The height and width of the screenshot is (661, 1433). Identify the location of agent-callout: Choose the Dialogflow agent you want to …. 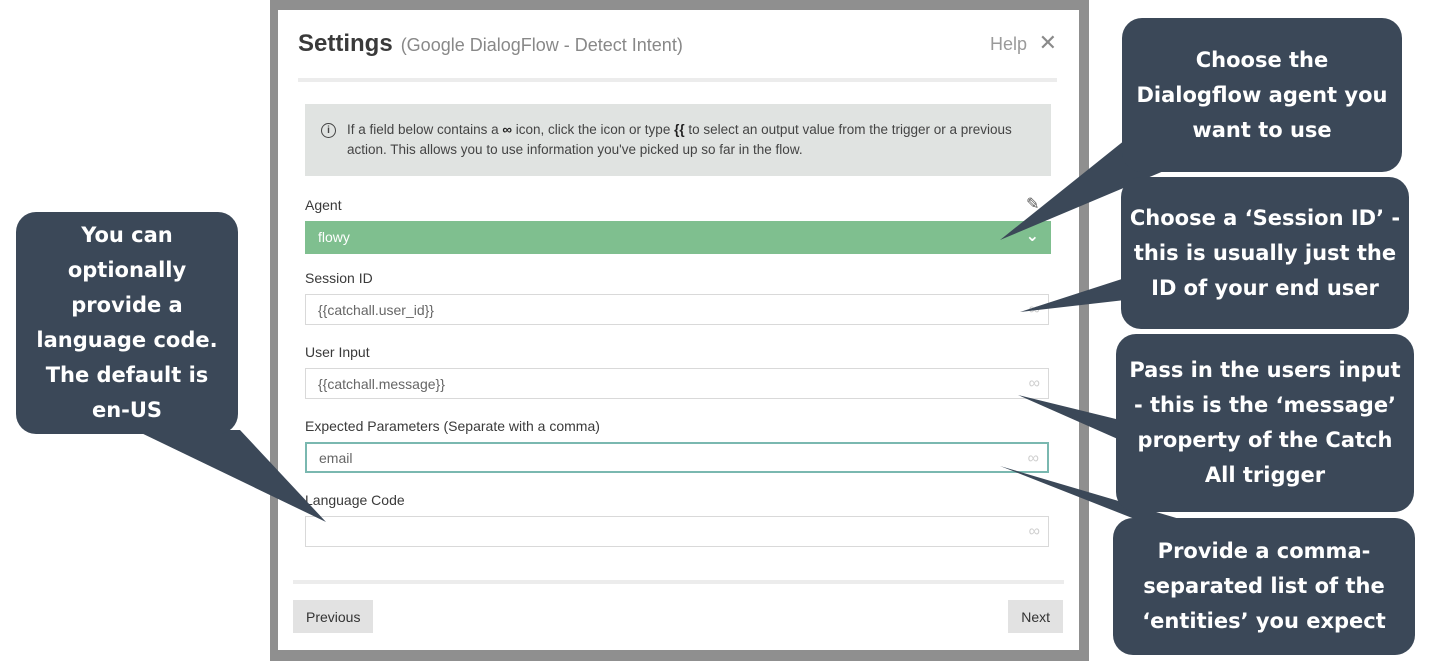
(1262, 95).